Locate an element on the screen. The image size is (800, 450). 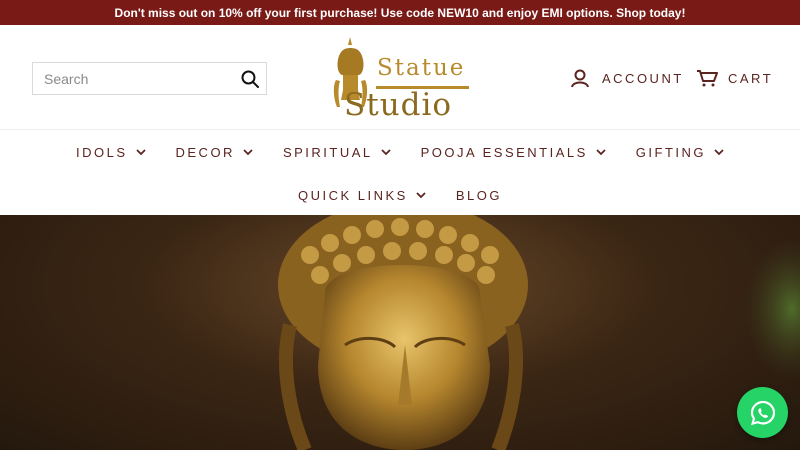
logo-text-statue: Statue is located at coordinates (421, 68).